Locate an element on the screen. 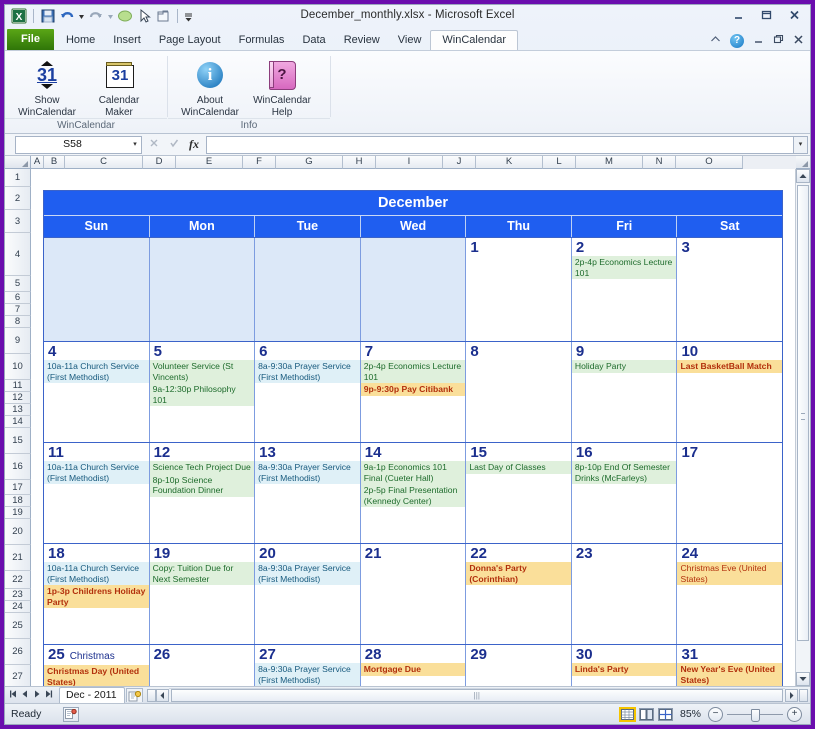  horizontal-scroll-thumb: ||| is located at coordinates (476, 695).